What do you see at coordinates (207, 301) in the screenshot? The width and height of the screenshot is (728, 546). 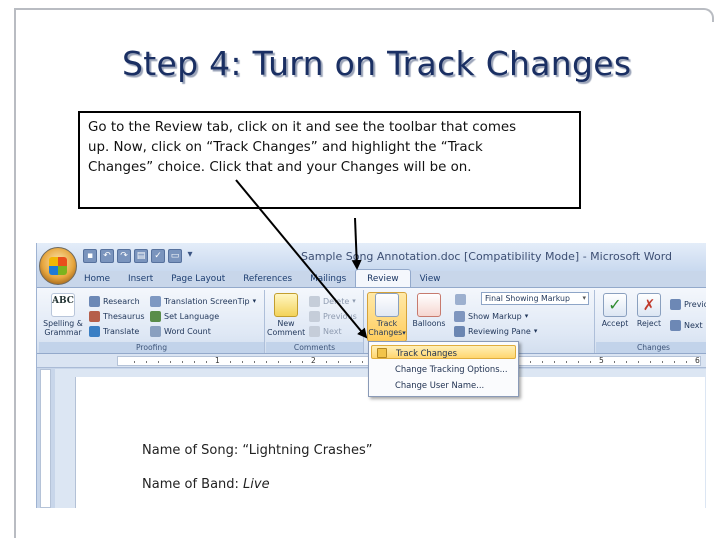 I see `translation-screentip-label: Translation ScreenTip` at bounding box center [207, 301].